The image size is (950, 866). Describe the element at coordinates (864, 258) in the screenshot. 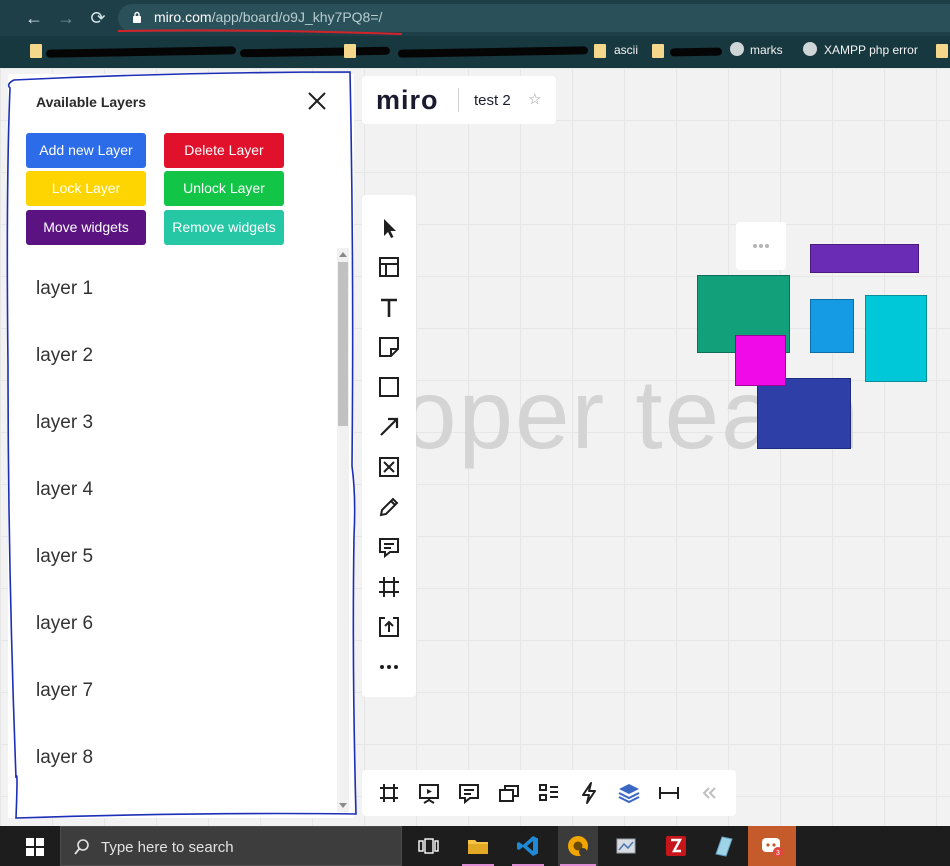

I see `shape-purple` at that location.